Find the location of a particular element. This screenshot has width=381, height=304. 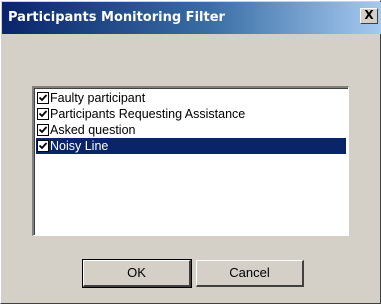

list-item-label: Asked question is located at coordinates (93, 130).